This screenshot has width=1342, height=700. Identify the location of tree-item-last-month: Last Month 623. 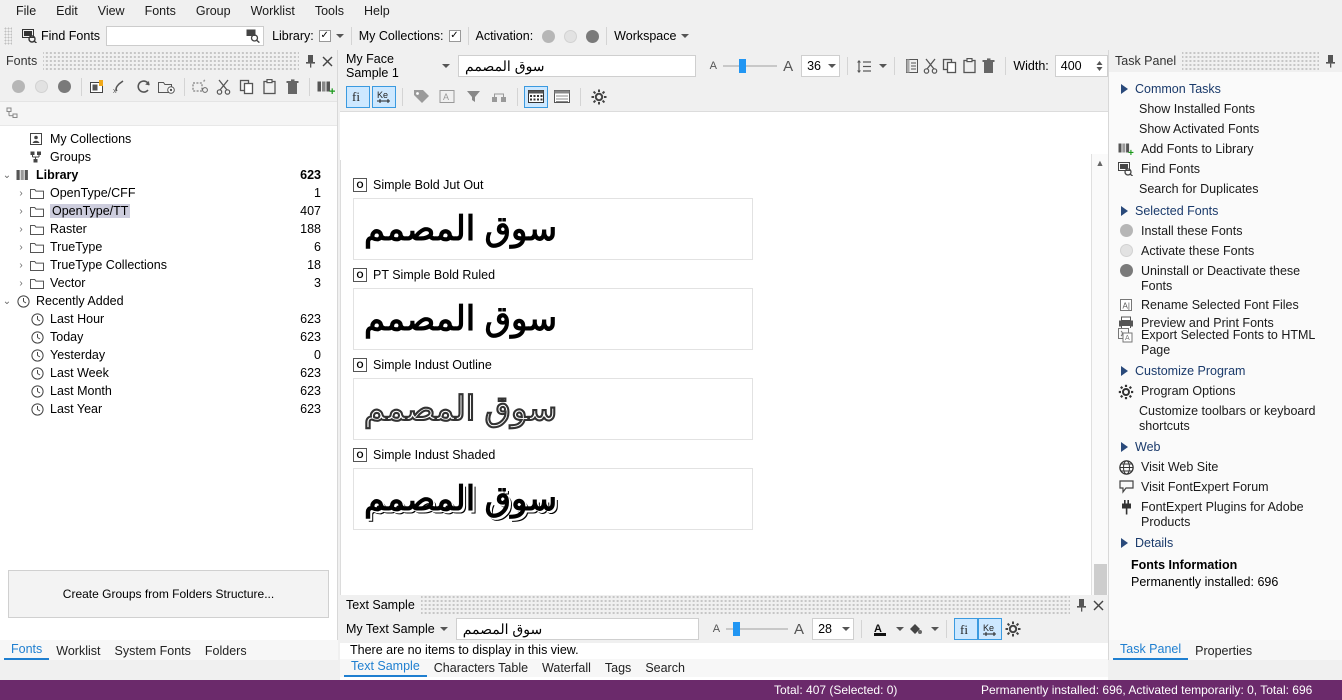
(168, 391).